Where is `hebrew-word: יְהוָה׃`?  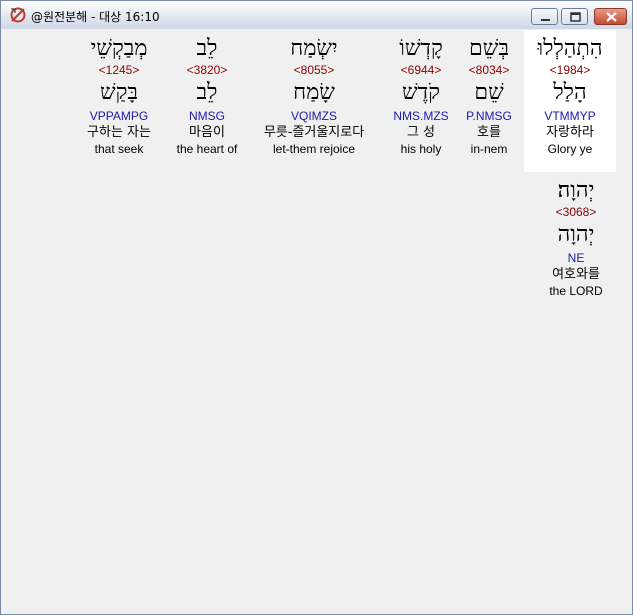
hebrew-word: יְהוָה׃ is located at coordinates (576, 190).